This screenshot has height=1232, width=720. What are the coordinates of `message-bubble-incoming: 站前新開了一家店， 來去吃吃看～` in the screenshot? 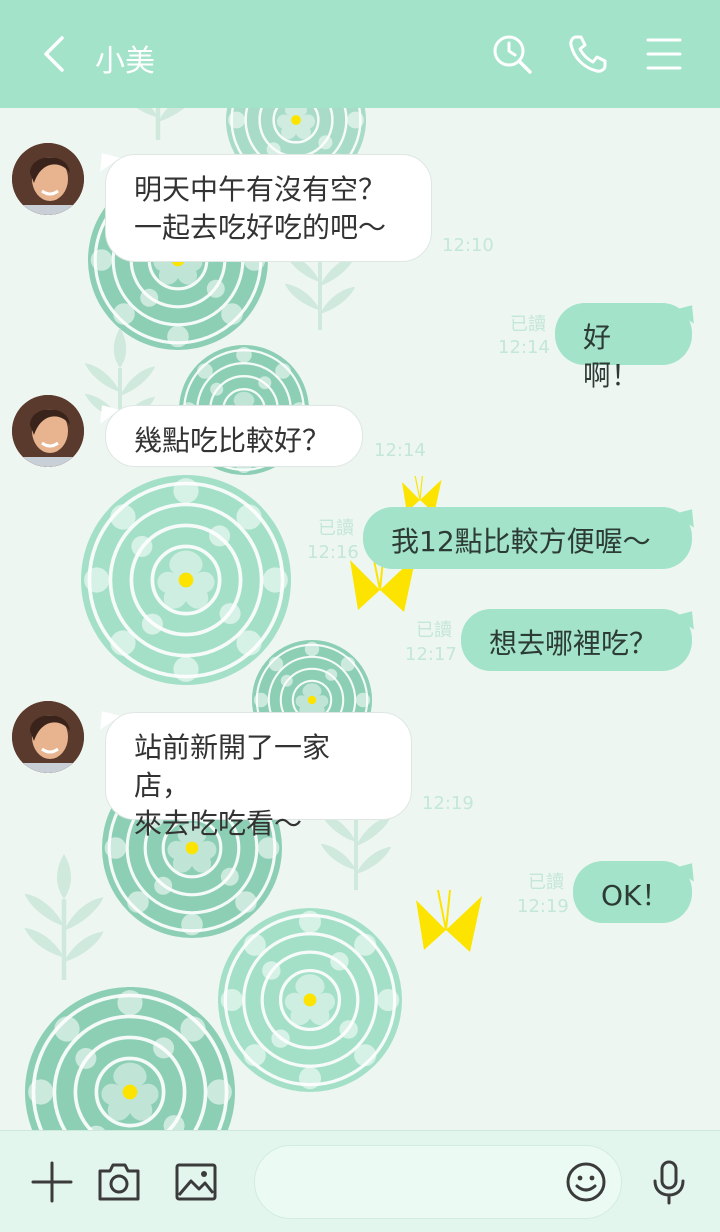 It's located at (258, 776).